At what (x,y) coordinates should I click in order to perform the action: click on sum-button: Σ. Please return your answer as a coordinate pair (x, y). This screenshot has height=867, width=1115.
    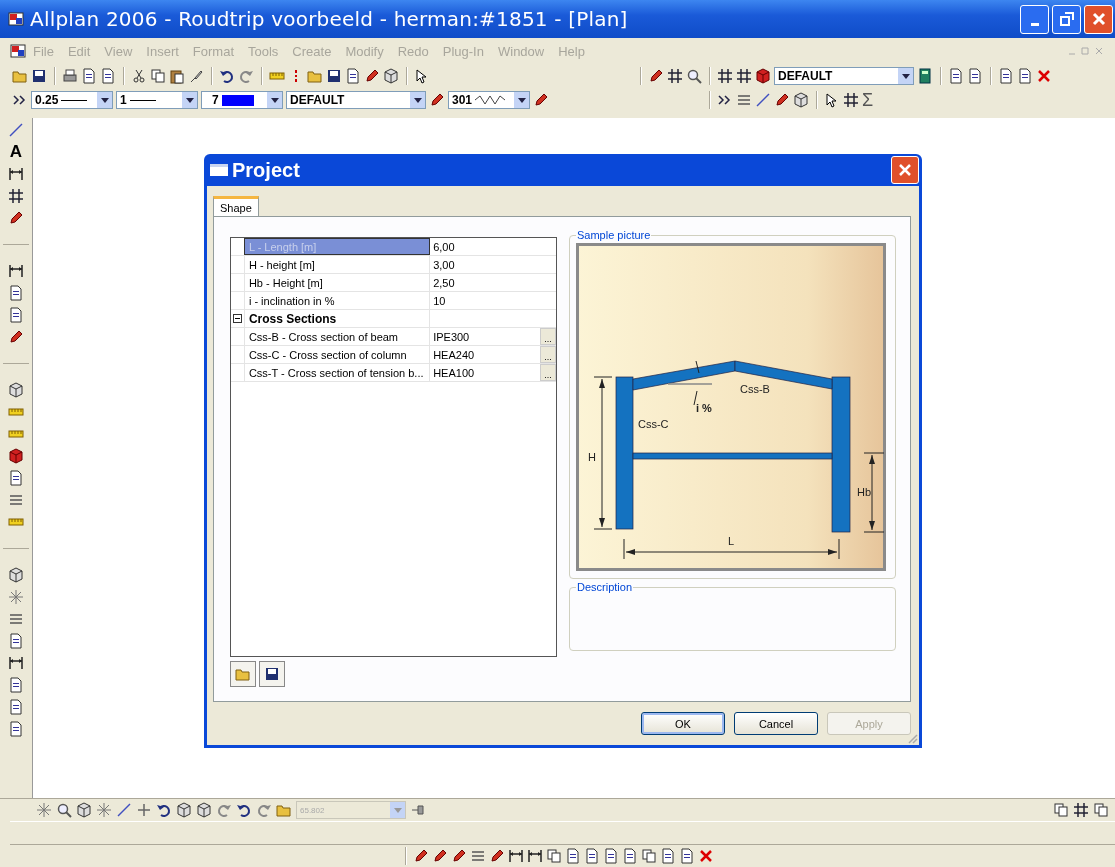
    Looking at the image, I should click on (868, 100).